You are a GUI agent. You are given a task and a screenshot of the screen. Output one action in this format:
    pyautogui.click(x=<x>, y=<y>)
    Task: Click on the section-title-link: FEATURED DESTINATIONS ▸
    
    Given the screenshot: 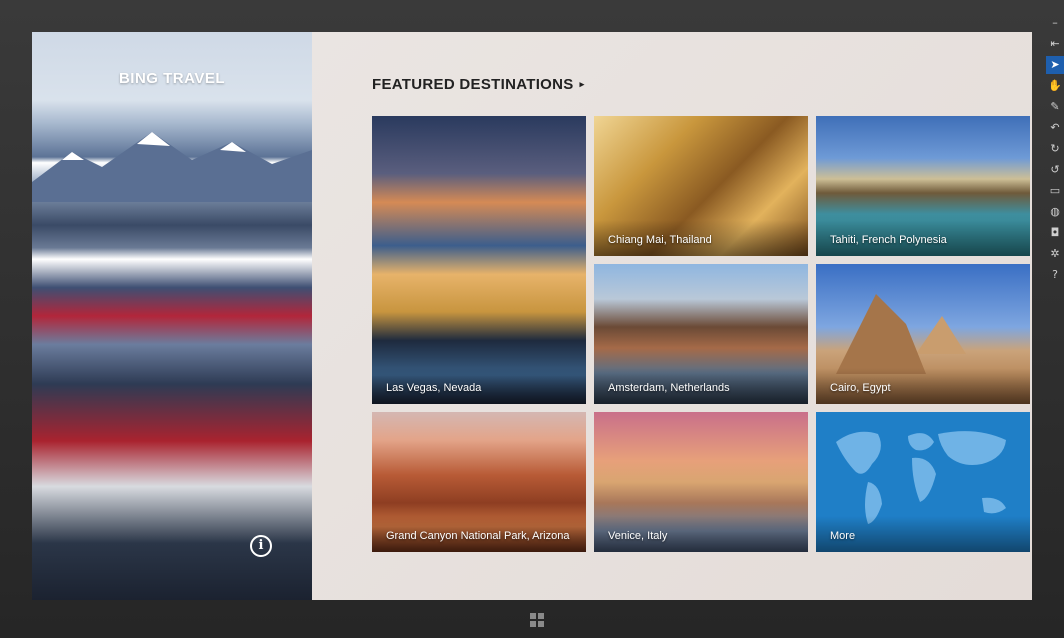 What is the action you would take?
    pyautogui.click(x=478, y=84)
    